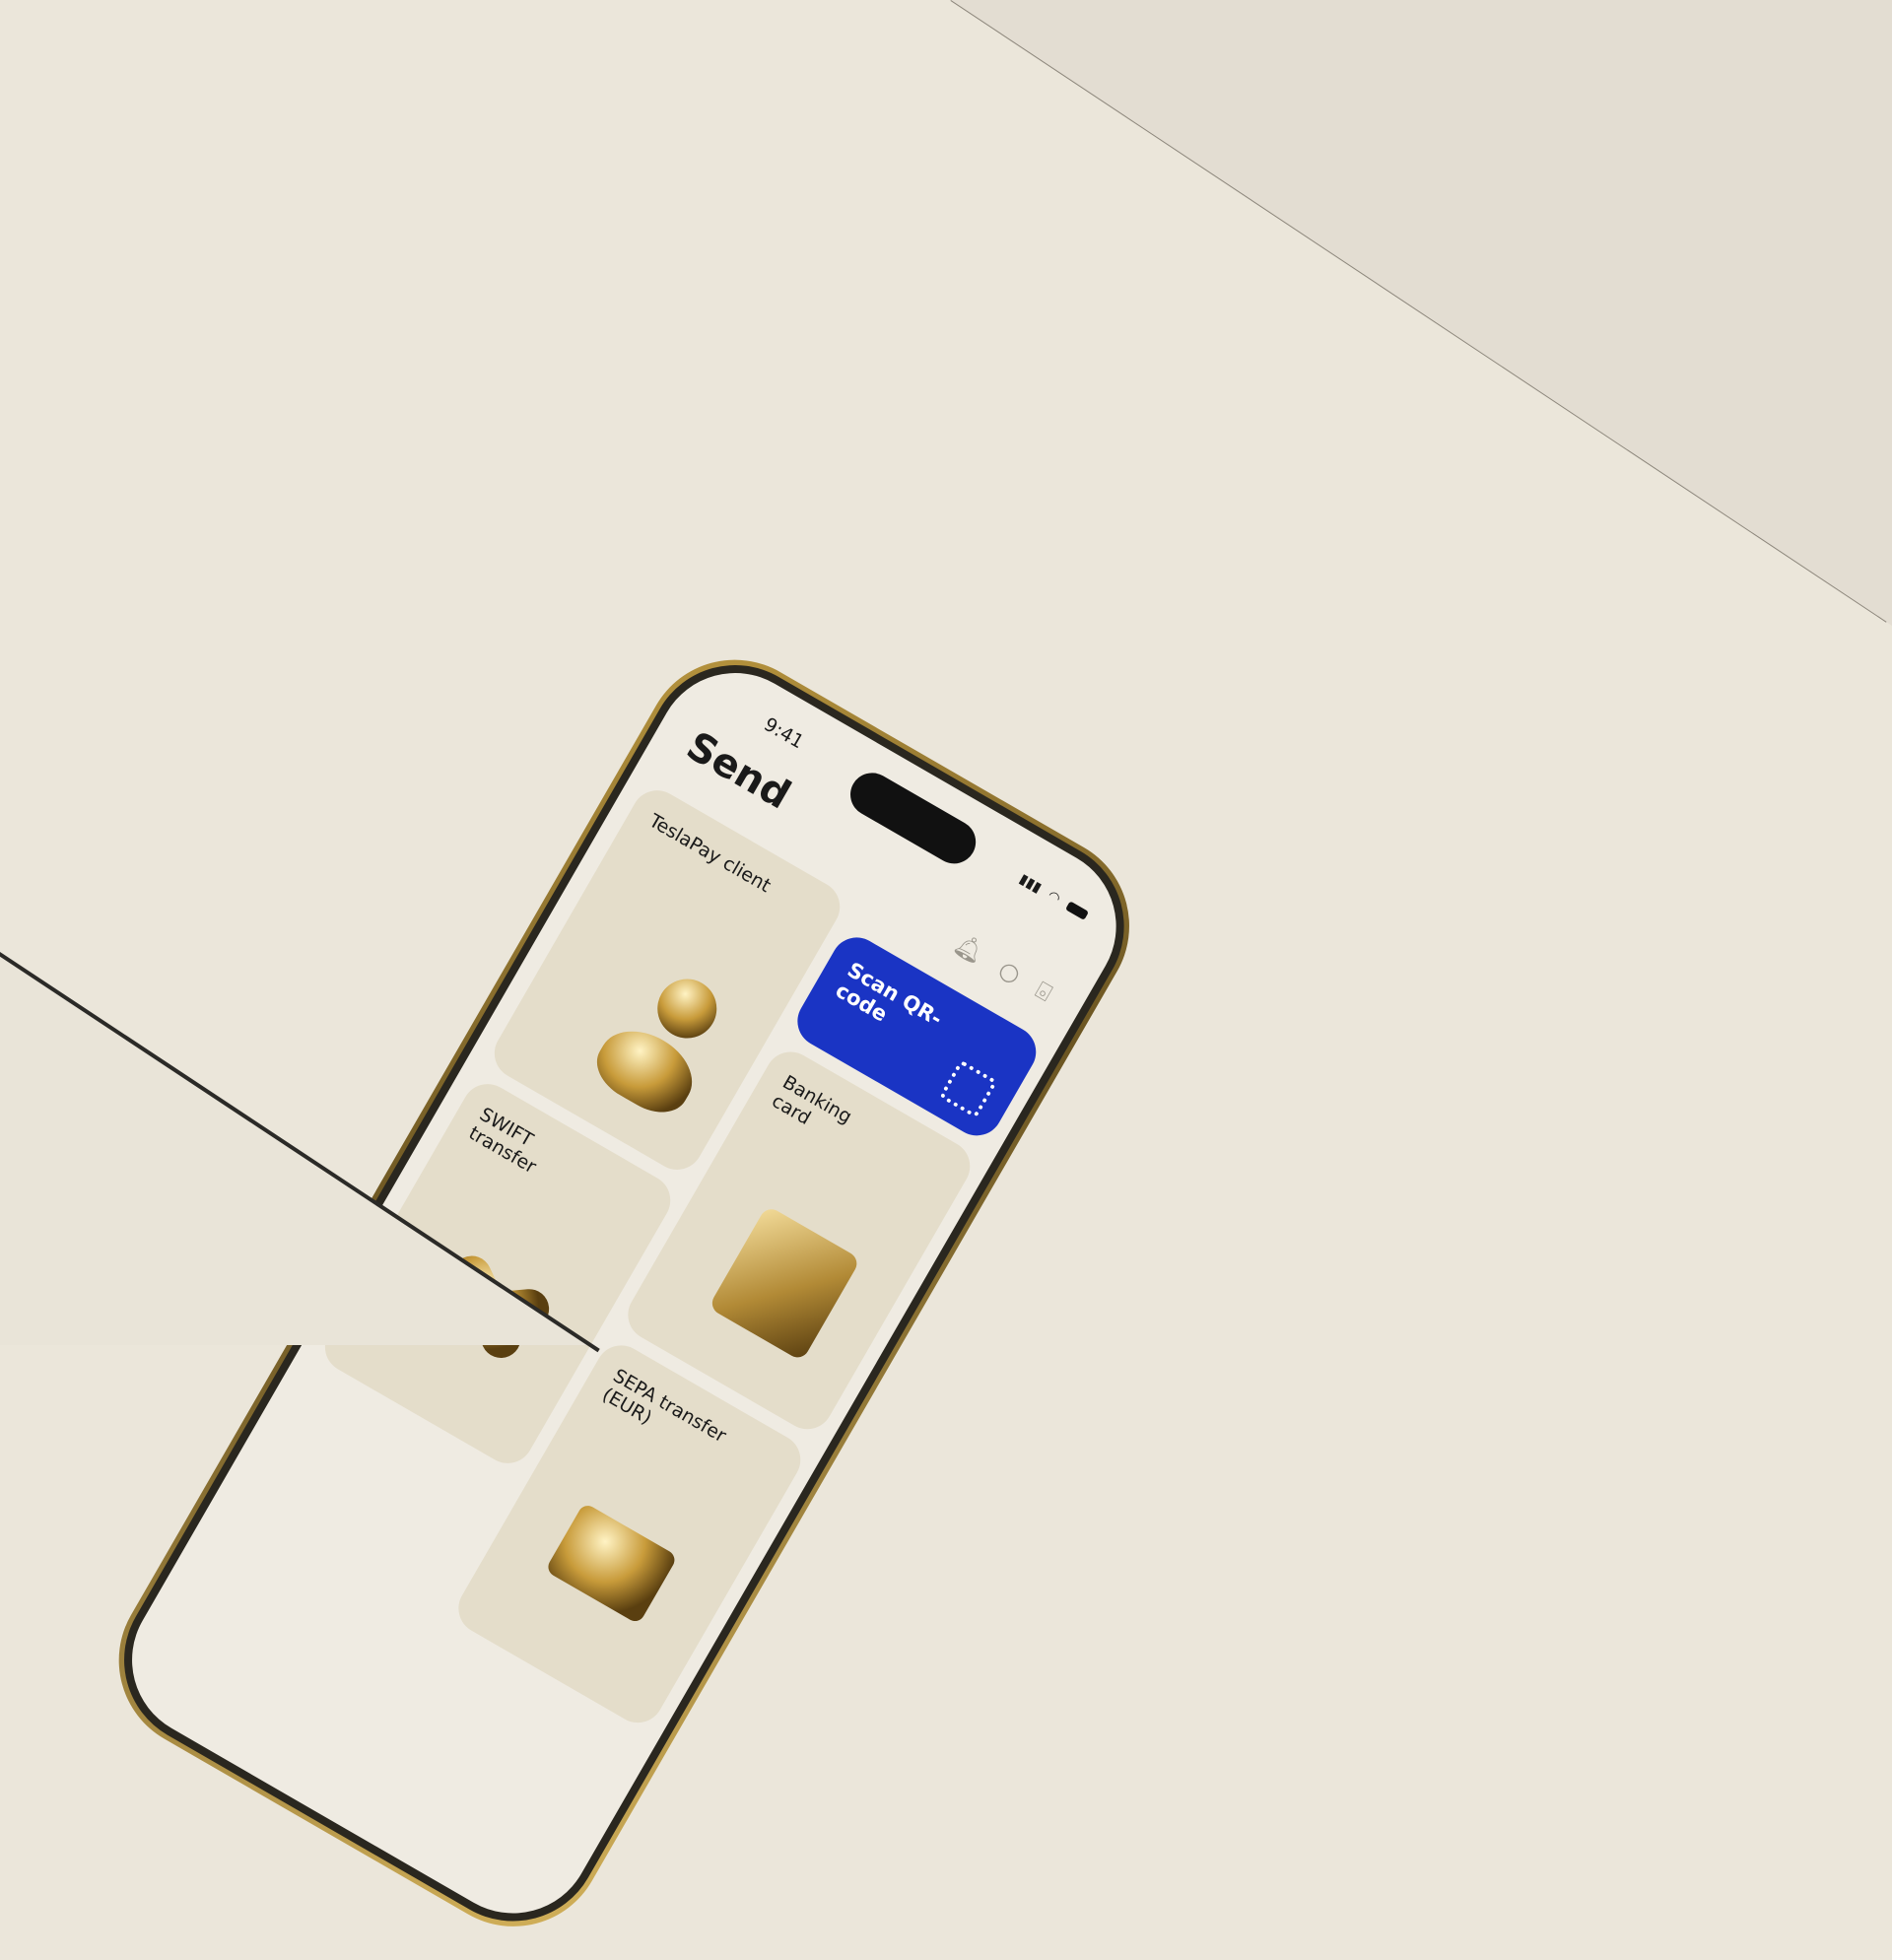  I want to click on wifi-icon: ◠, so click(1054, 897).